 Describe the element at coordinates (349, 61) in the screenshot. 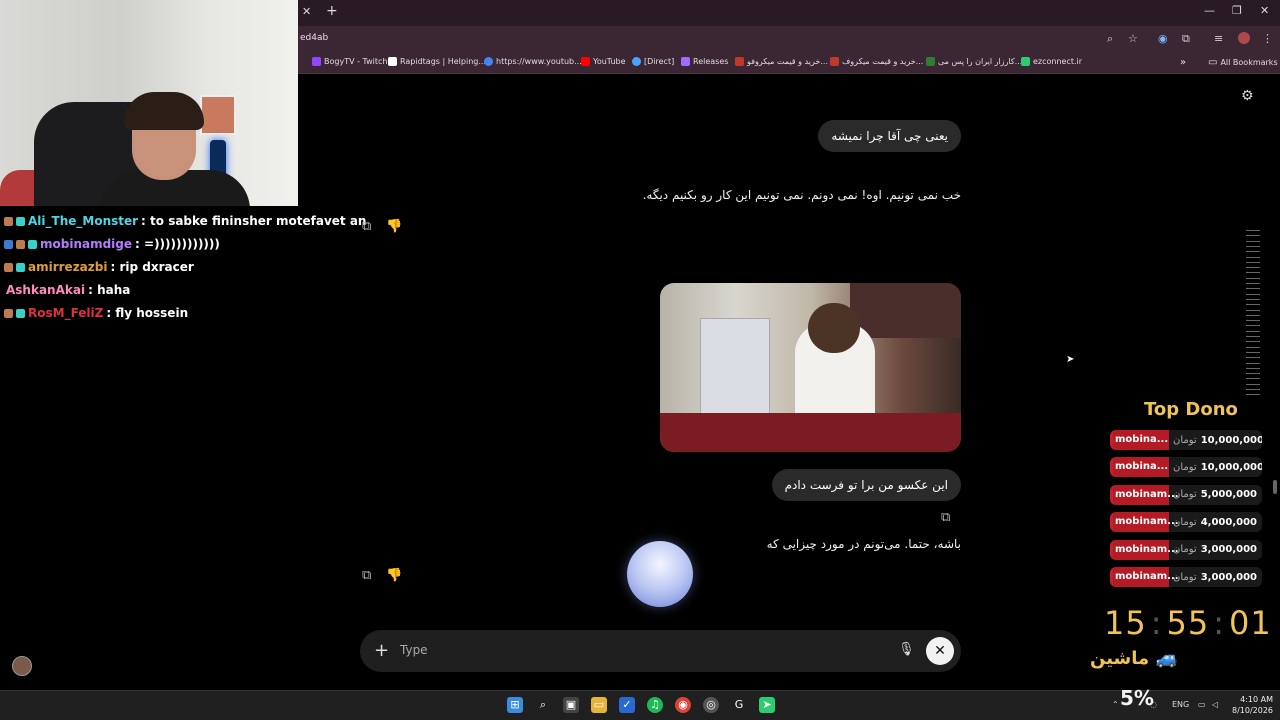

I see `bookmark-item: BogyTV - Twitch` at that location.